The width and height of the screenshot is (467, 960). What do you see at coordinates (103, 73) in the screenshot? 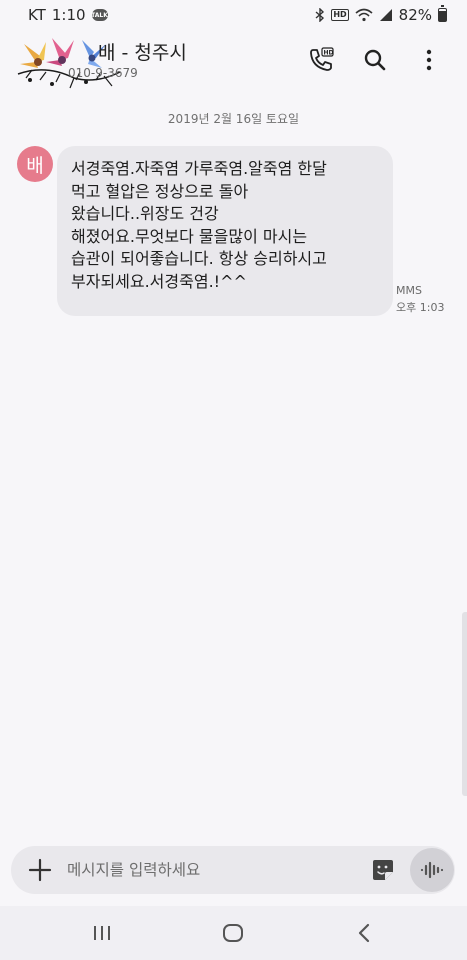
I see `contact-number: 010-9-3679` at bounding box center [103, 73].